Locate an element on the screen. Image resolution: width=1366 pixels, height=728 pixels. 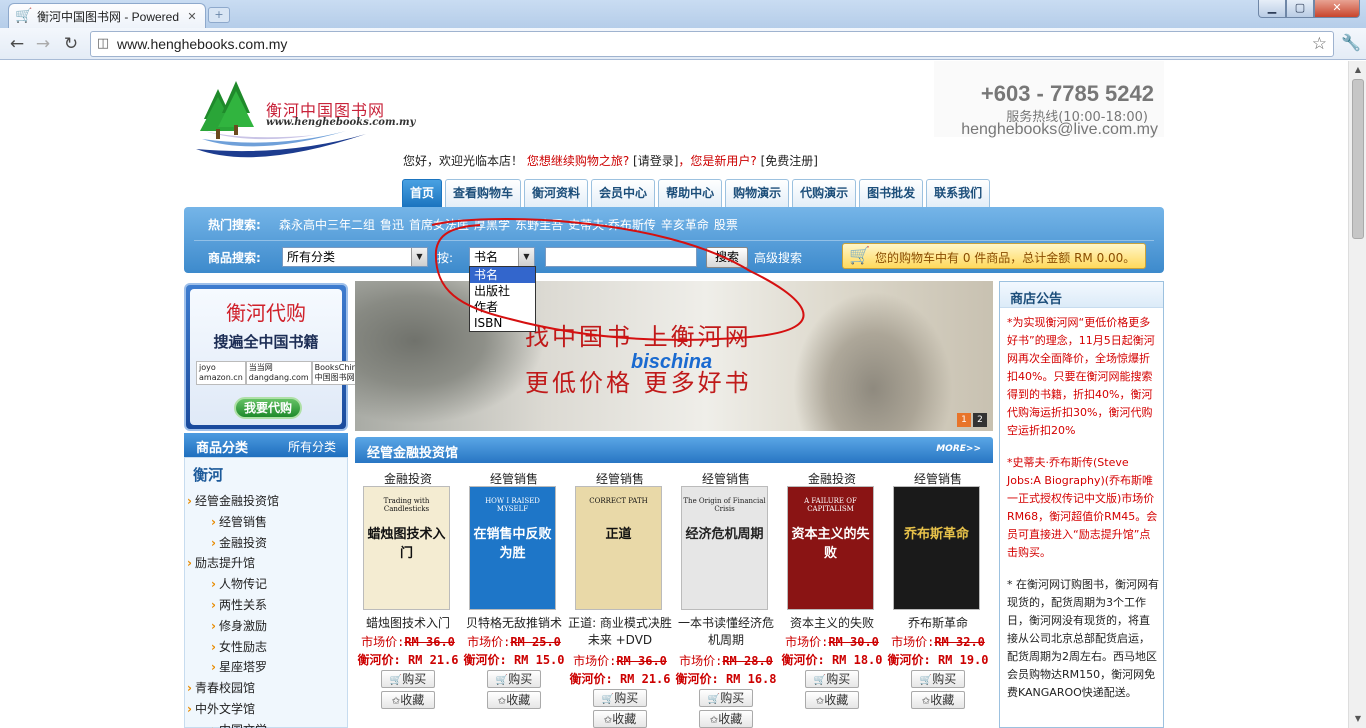
category-header: 商品分类 所有分类 is located at coordinates (266, 445).